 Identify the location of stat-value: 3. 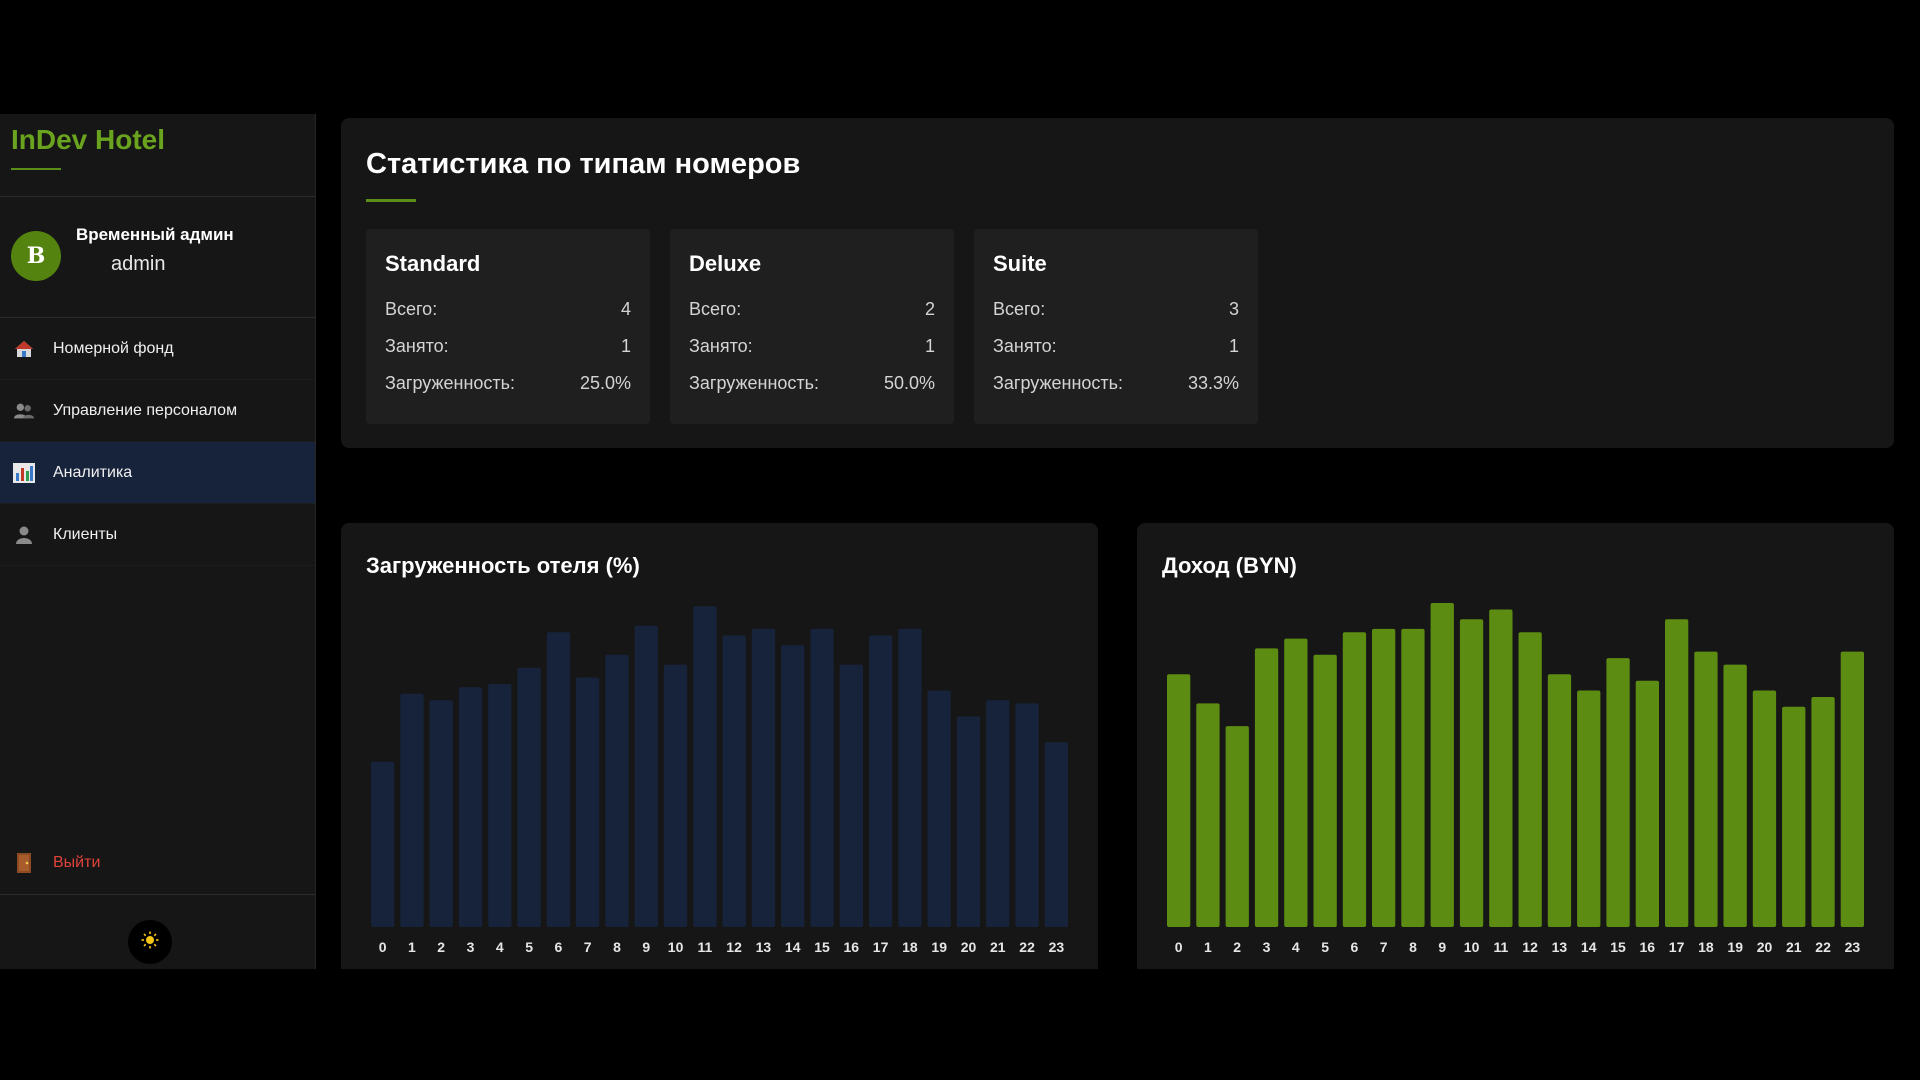
(1233, 309).